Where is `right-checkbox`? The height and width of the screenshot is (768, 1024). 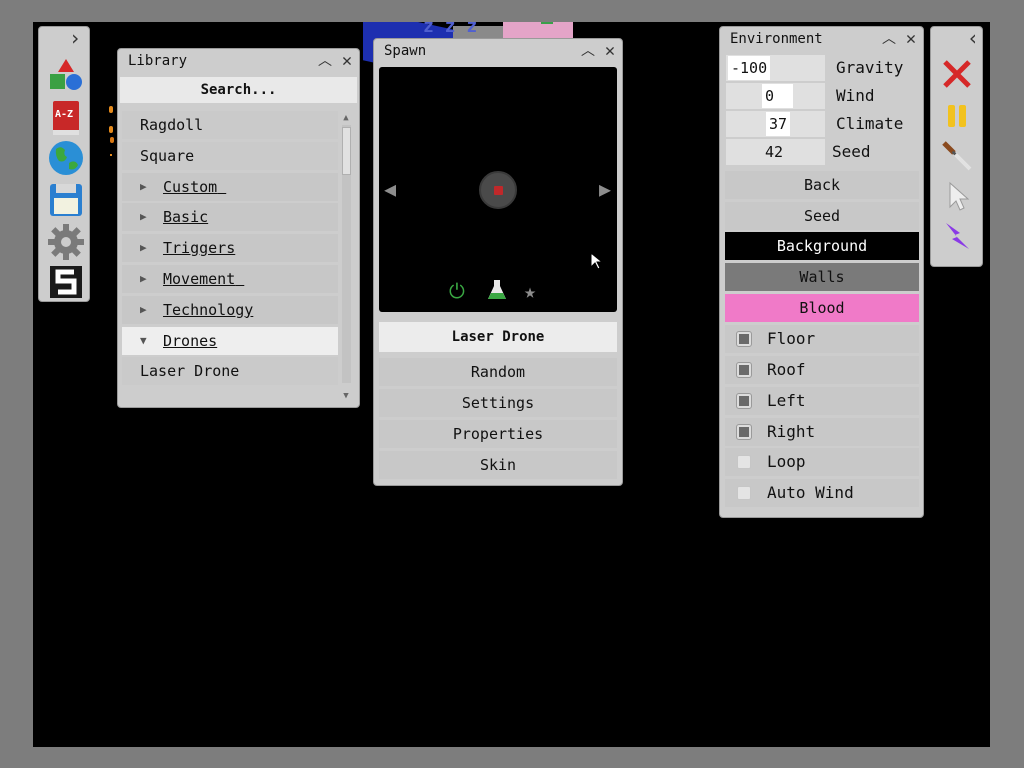 right-checkbox is located at coordinates (744, 432).